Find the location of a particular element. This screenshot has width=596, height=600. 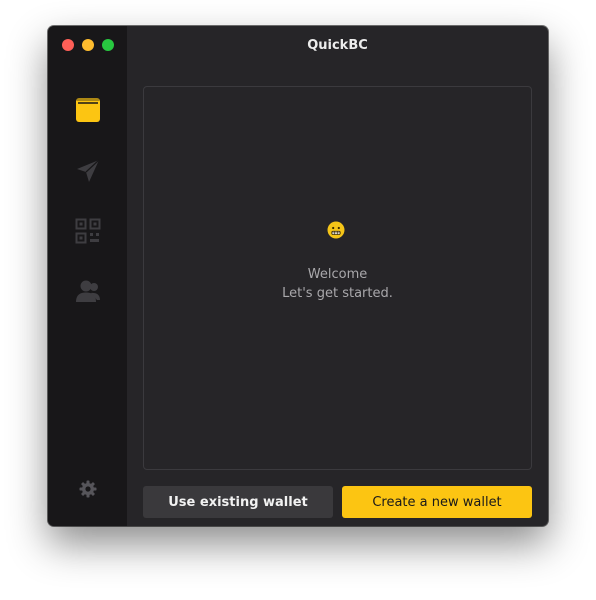

window-minimize-button is located at coordinates (88, 45).